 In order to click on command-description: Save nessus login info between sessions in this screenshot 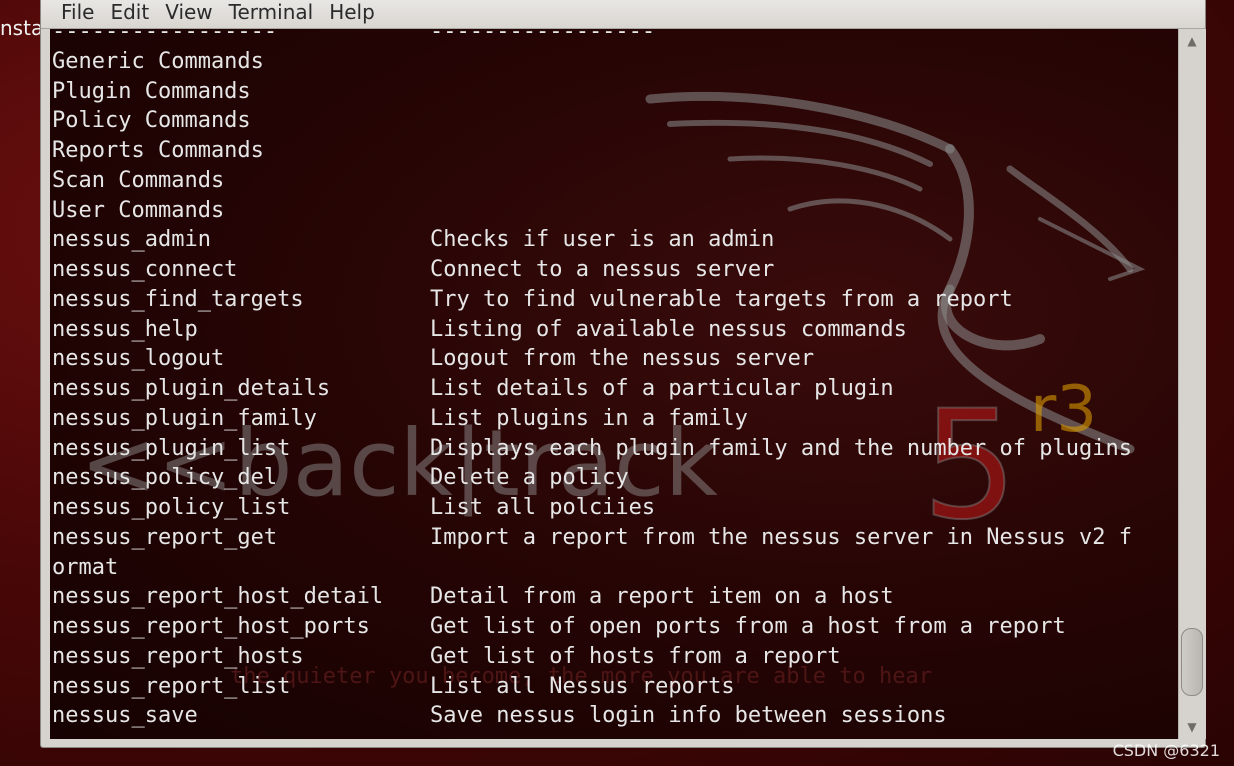, I will do `click(688, 716)`.